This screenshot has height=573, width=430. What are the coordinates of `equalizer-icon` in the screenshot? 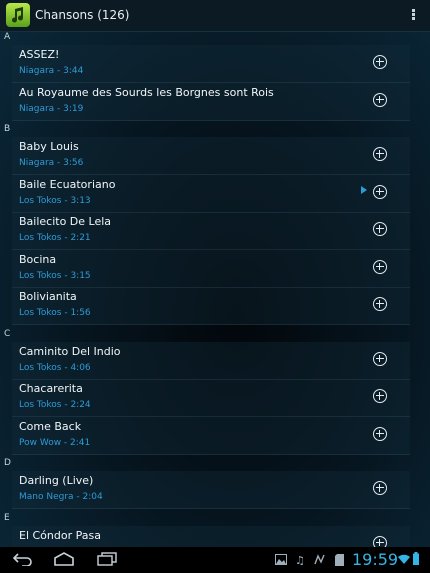 It's located at (319, 559).